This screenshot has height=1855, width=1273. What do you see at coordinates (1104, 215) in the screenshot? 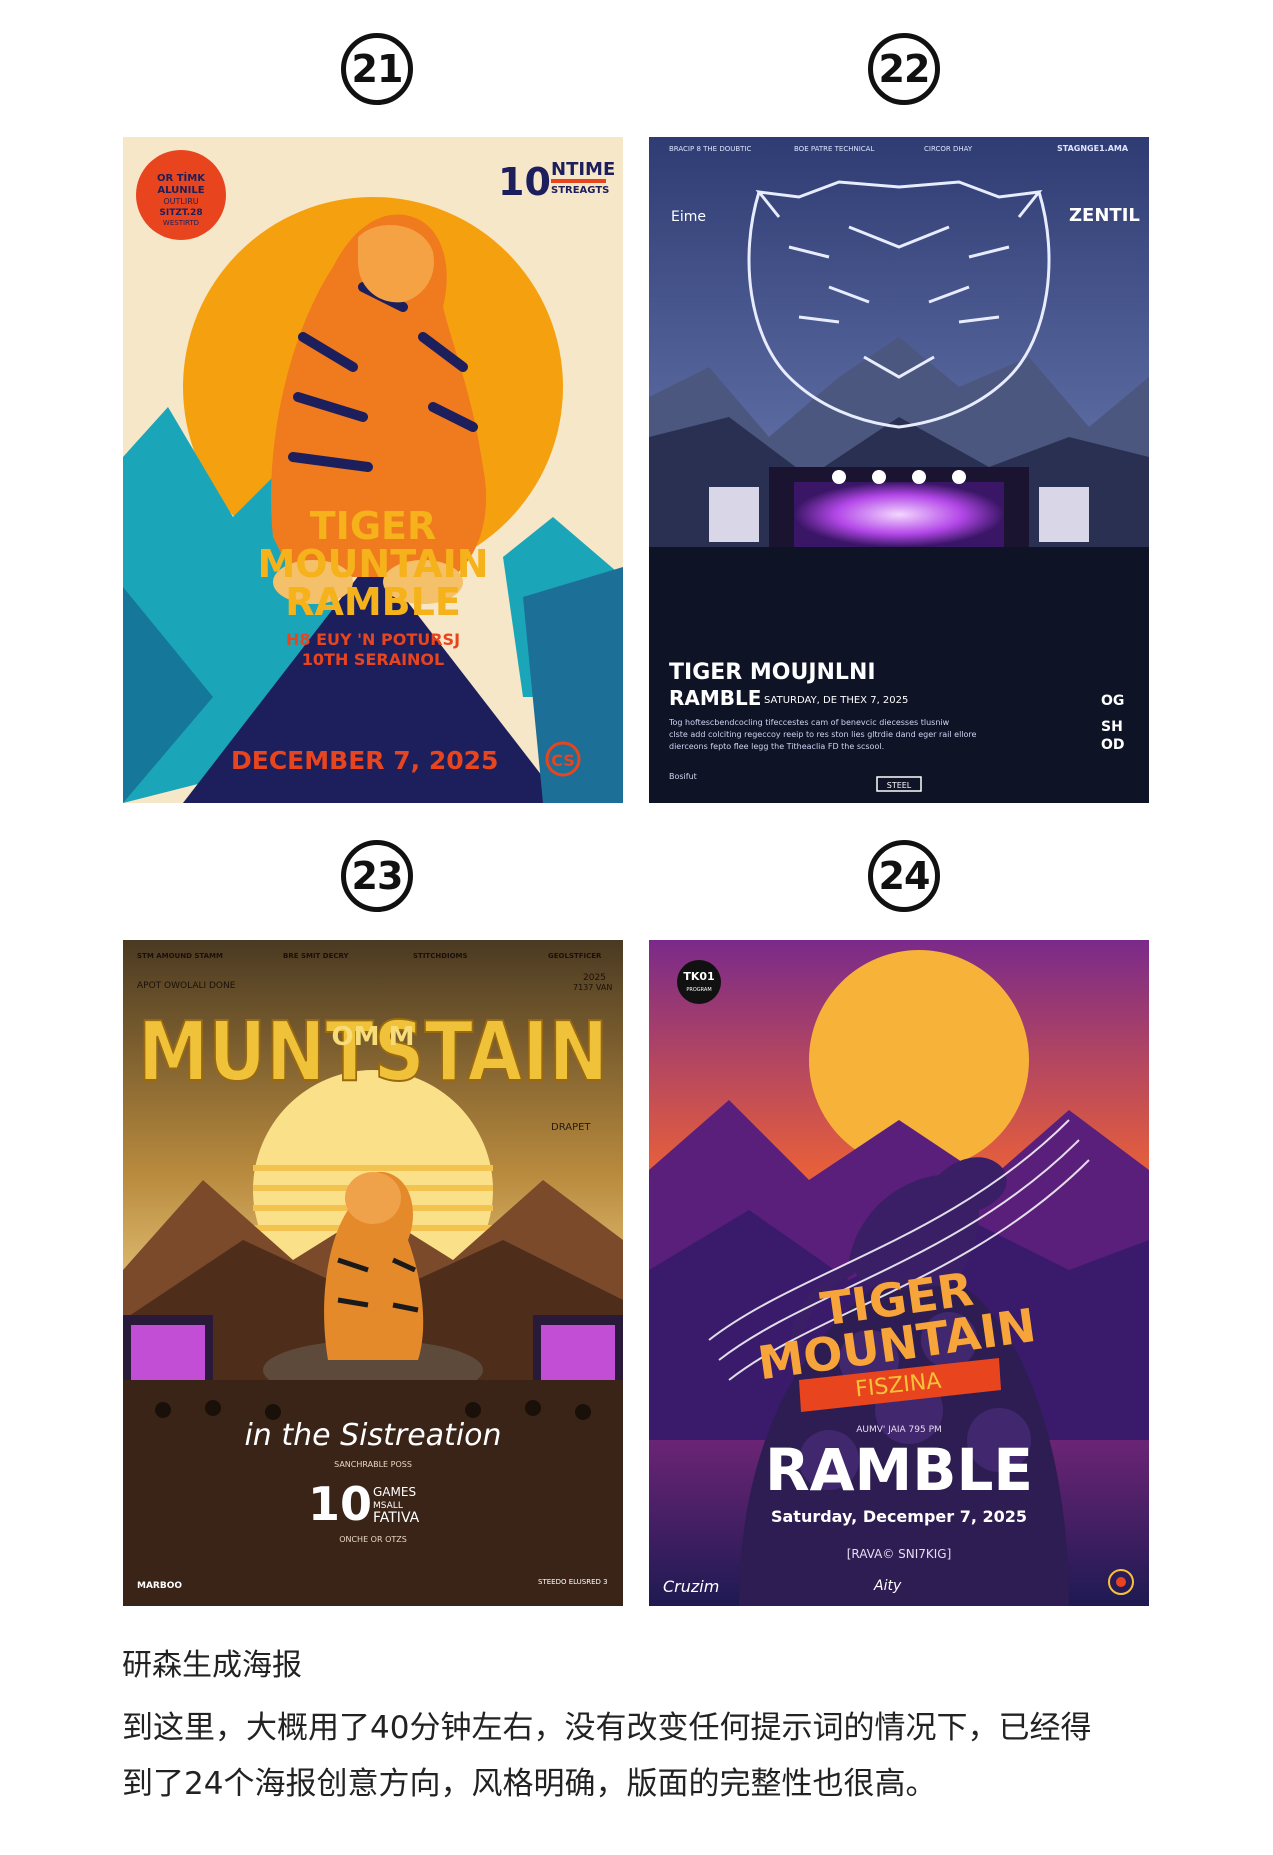
I see `p22-brand-right: ZENTIL` at bounding box center [1104, 215].